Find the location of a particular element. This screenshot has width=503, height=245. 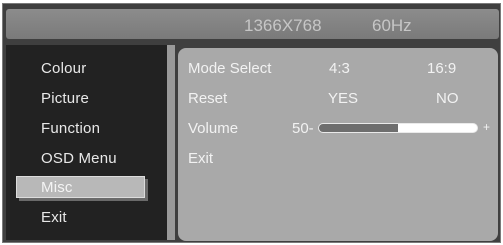

menu-item-exit: Exit is located at coordinates (54, 217).